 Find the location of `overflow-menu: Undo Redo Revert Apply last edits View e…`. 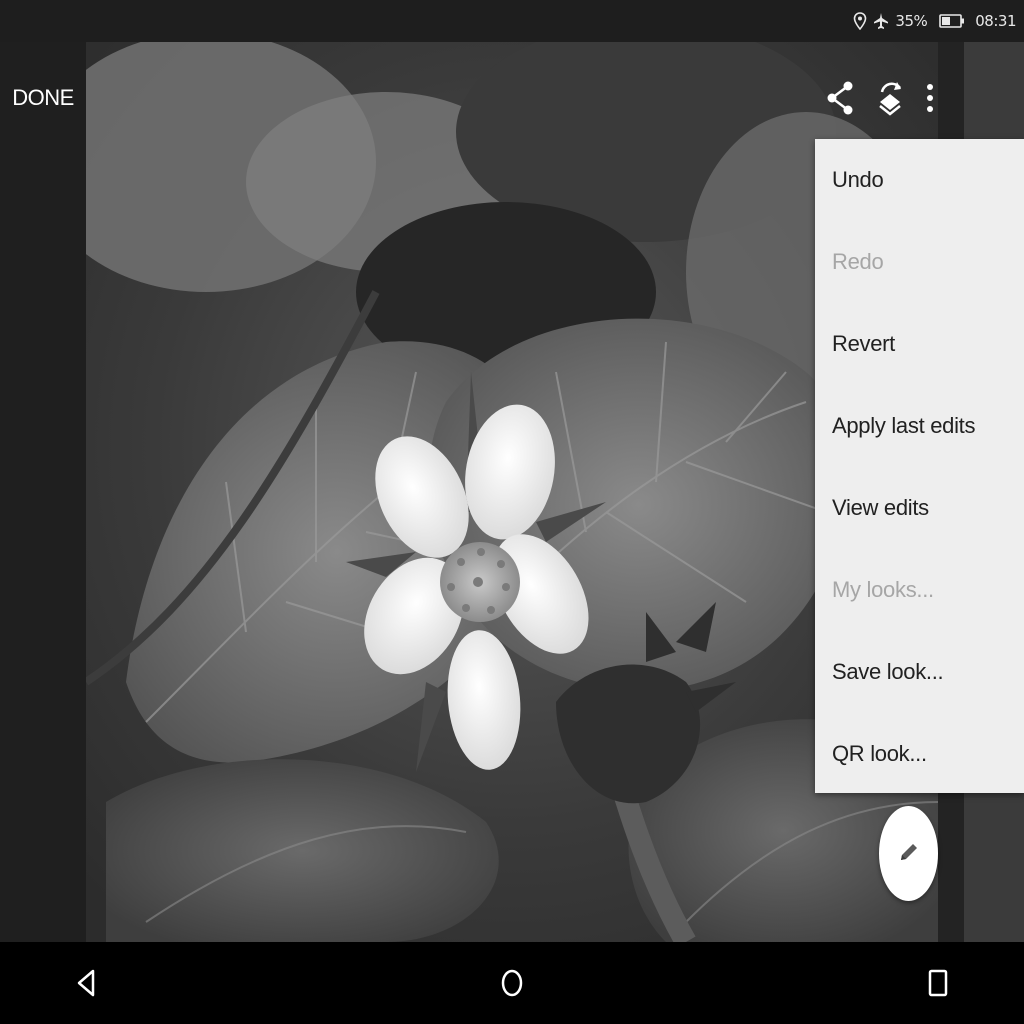

overflow-menu: Undo Redo Revert Apply last edits View e… is located at coordinates (919, 466).